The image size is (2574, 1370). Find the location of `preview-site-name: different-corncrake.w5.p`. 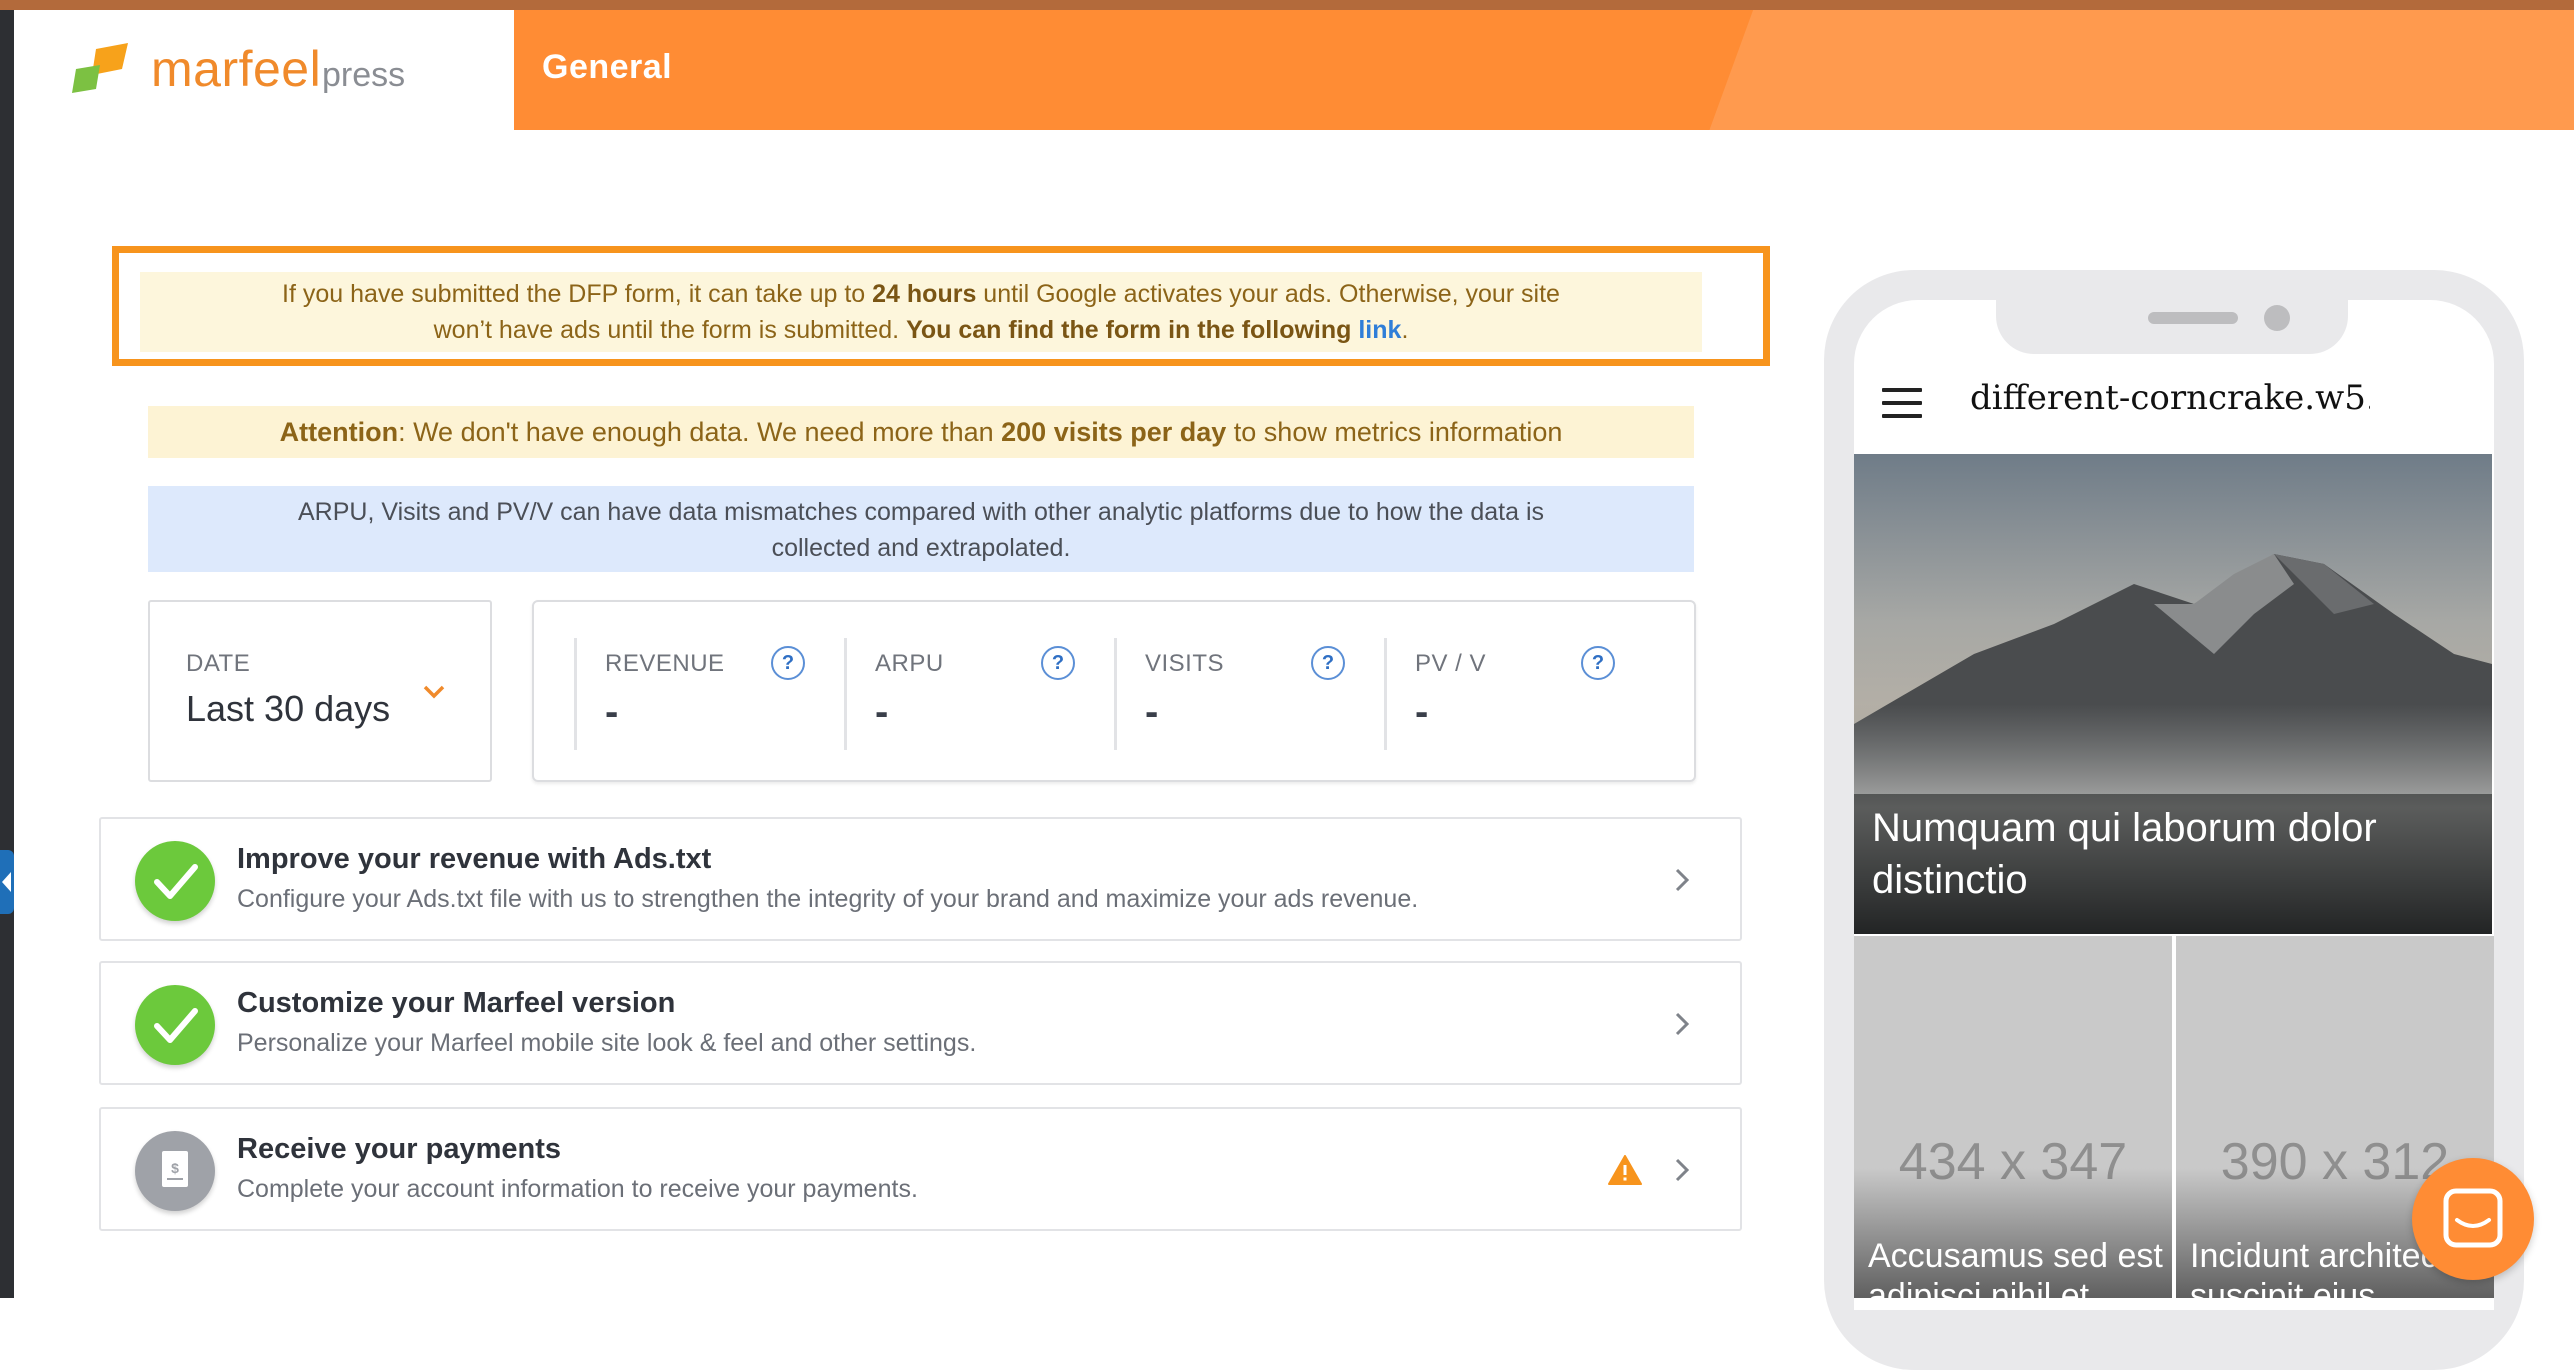

preview-site-name: different-corncrake.w5.p is located at coordinates (2170, 398).